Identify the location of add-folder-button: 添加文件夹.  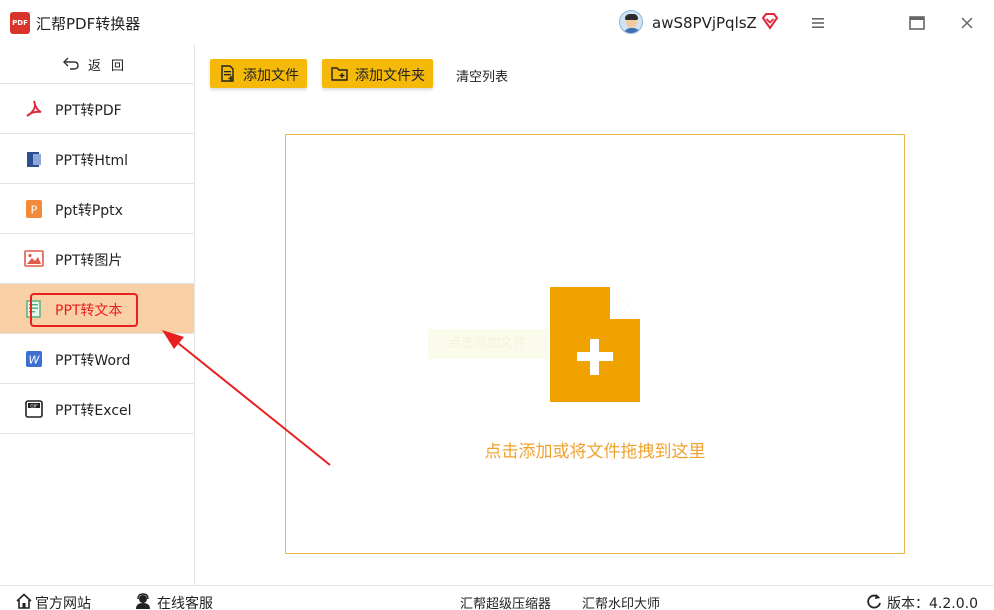
(377, 73).